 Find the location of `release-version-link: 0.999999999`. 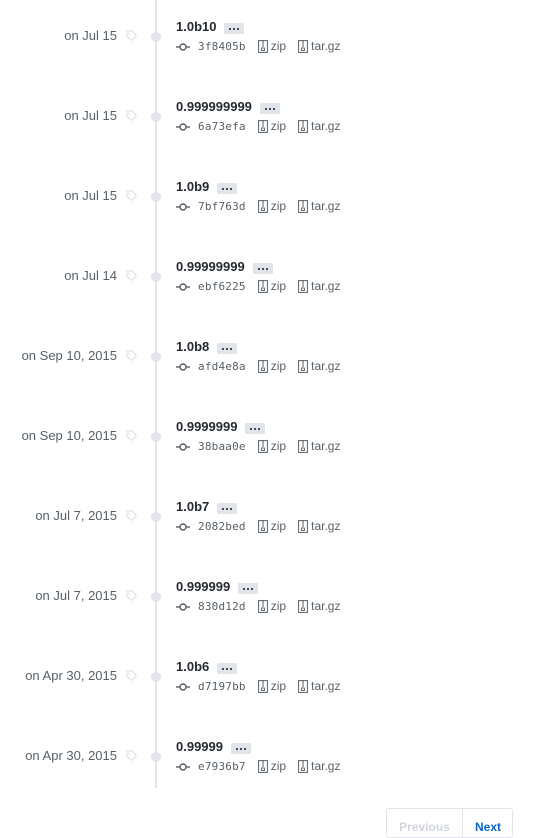

release-version-link: 0.999999999 is located at coordinates (214, 107).